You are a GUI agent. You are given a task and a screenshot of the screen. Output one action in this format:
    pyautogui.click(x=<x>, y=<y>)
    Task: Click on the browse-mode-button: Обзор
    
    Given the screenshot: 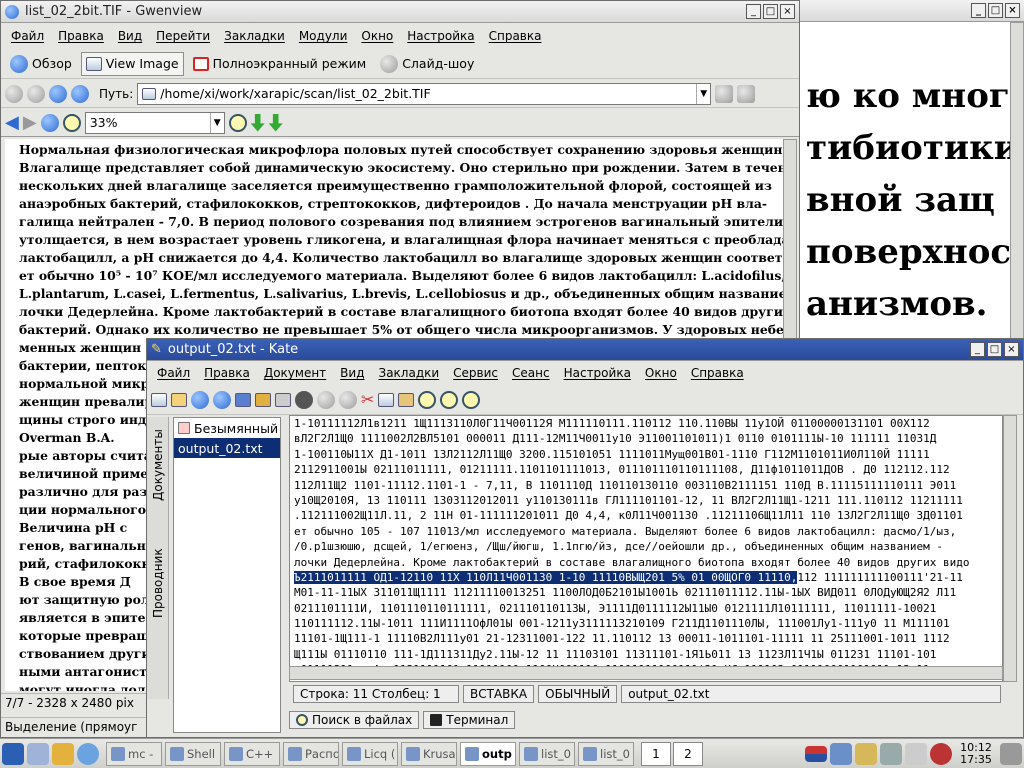 What is the action you would take?
    pyautogui.click(x=41, y=64)
    